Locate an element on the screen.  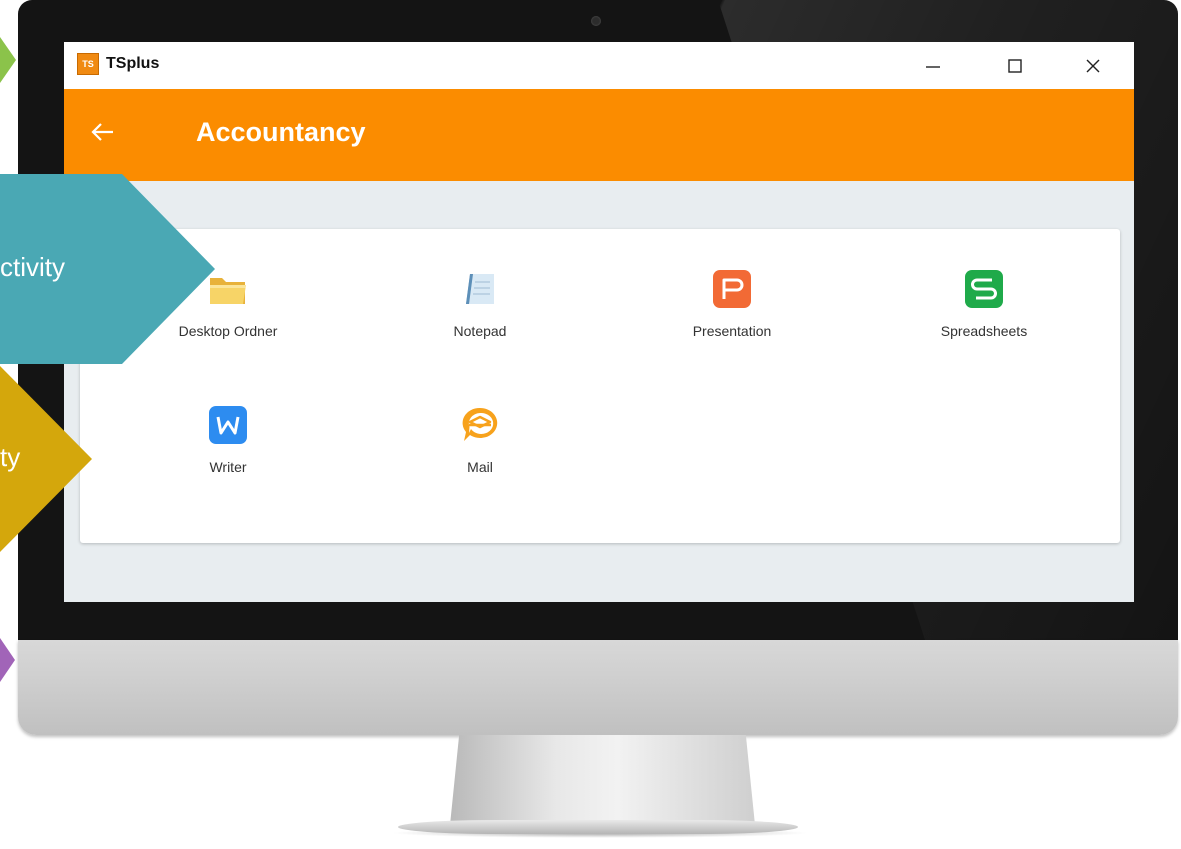
spreadsheet-icon is located at coordinates (984, 289).